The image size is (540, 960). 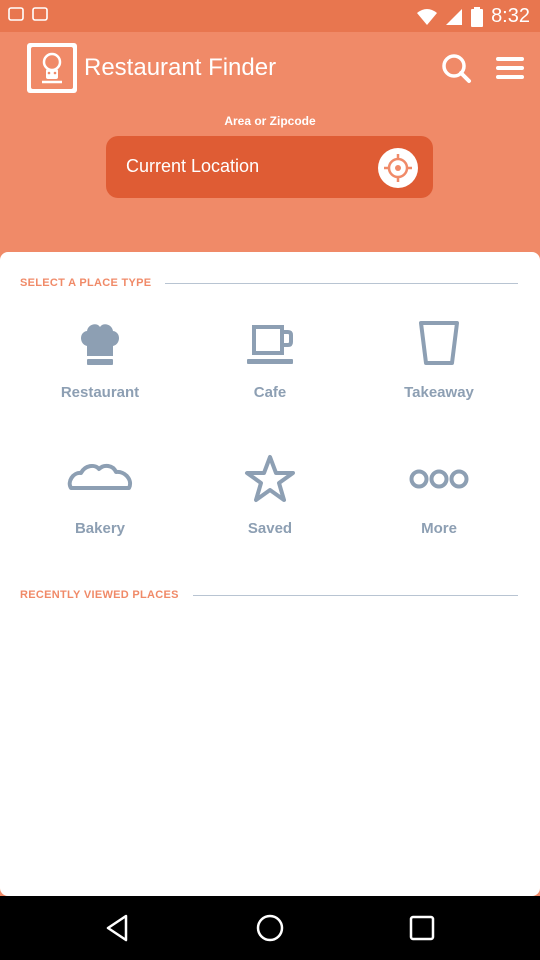 I want to click on place-type-cafe: Cafe, so click(x=270, y=358).